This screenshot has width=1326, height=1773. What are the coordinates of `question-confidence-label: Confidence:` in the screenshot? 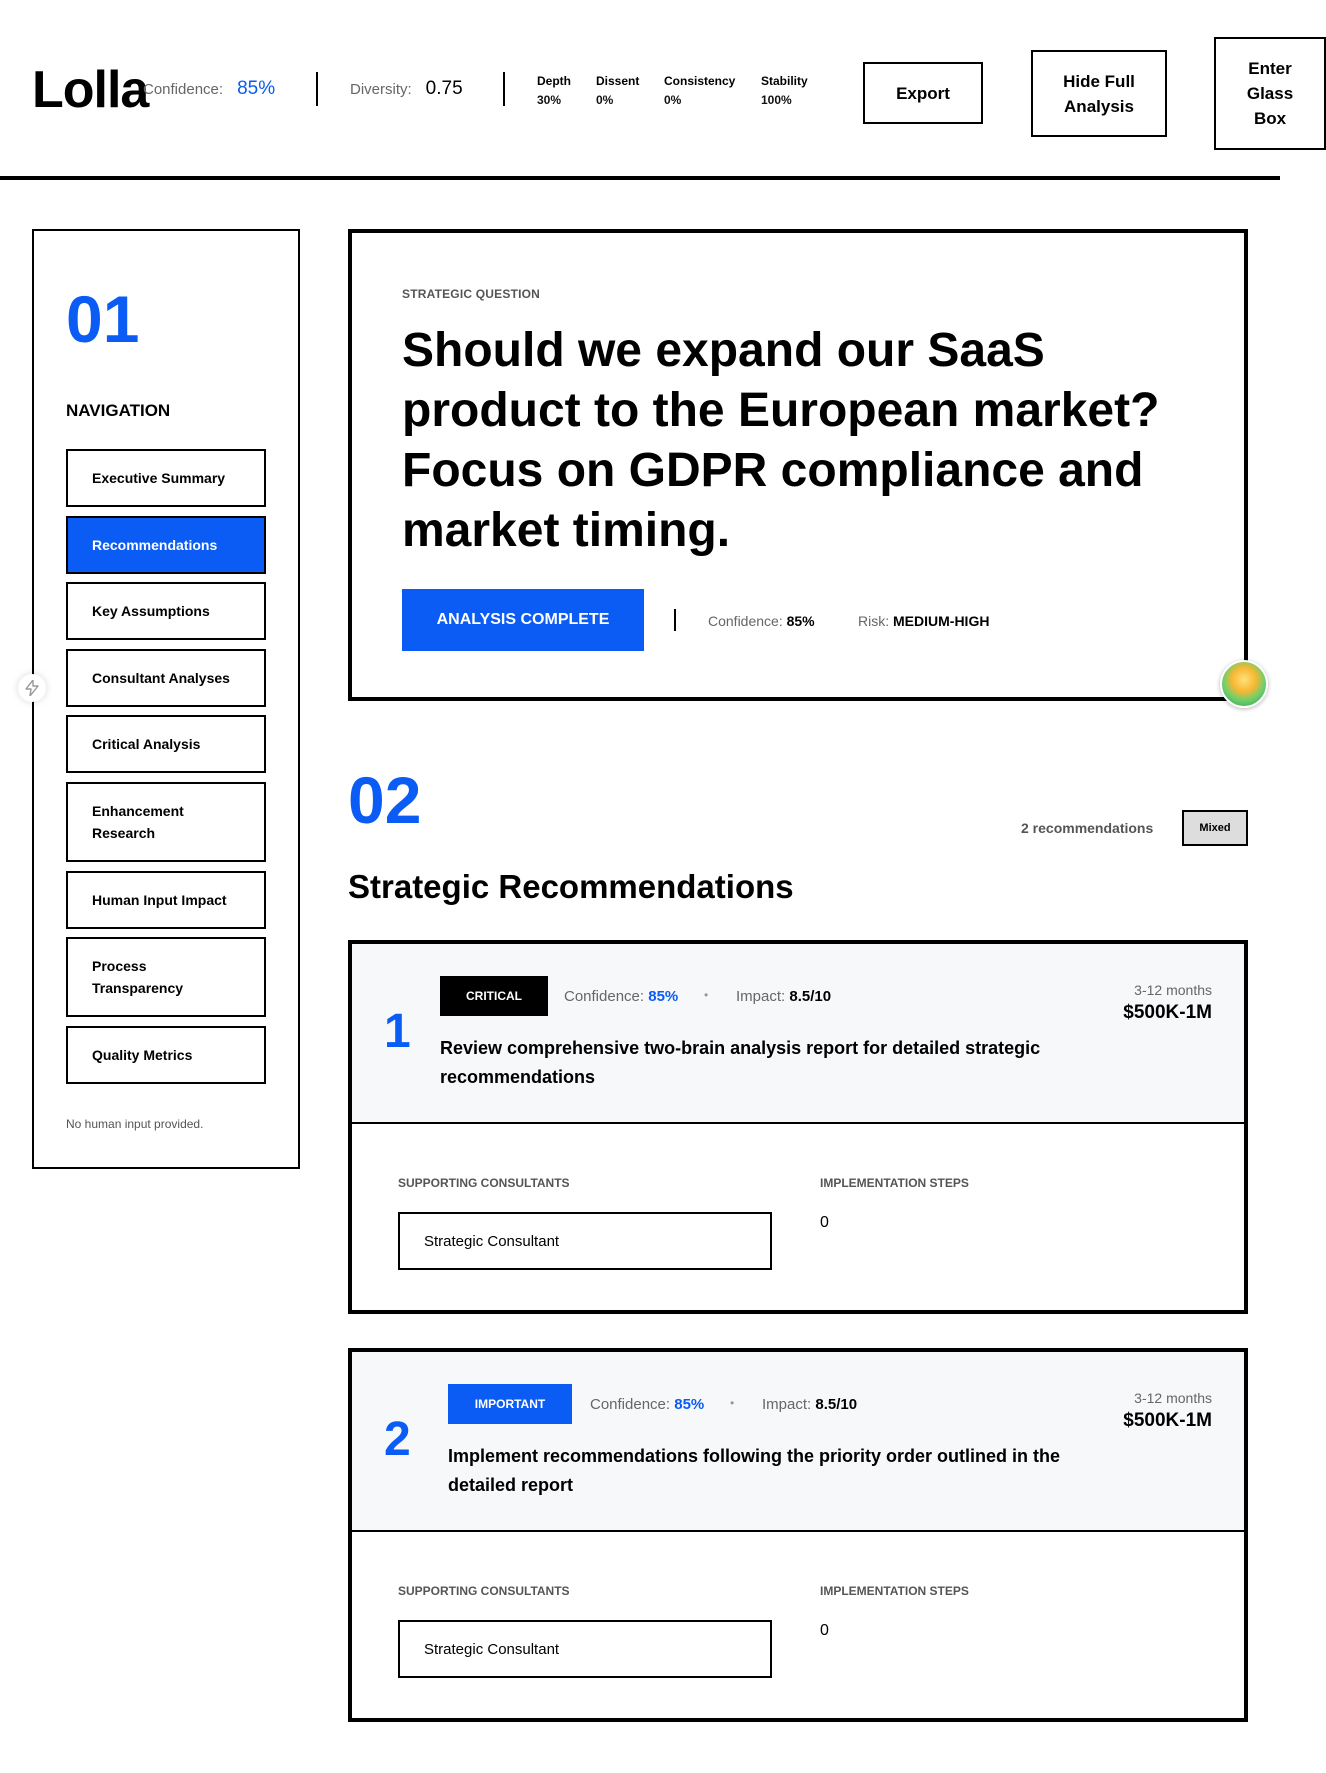 It's located at (745, 621).